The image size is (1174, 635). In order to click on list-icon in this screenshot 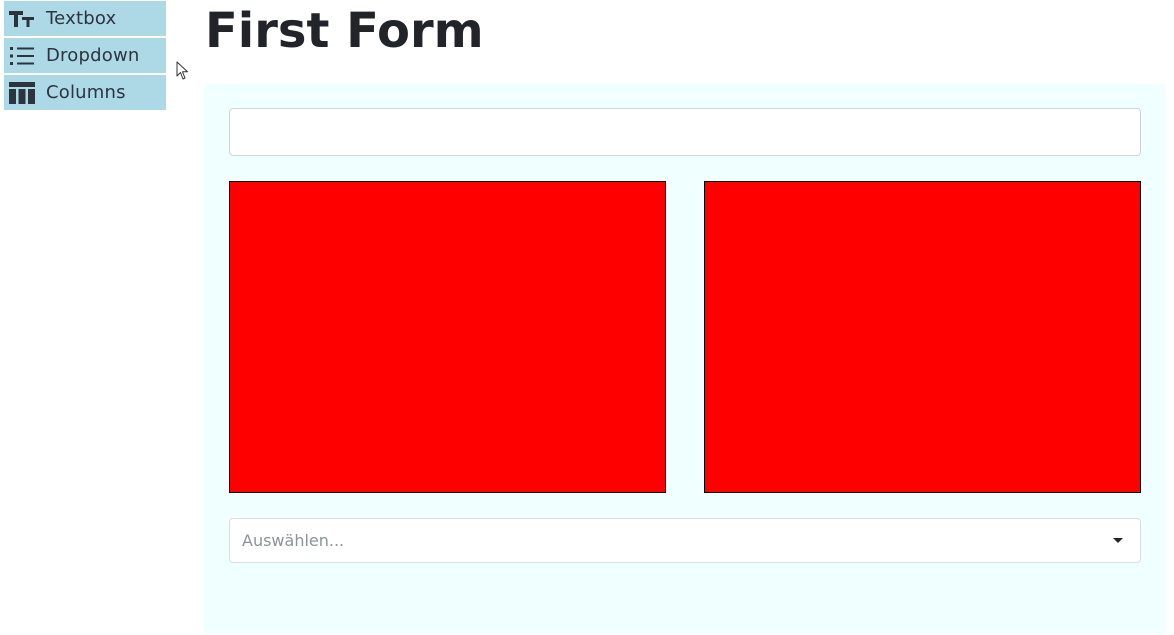, I will do `click(22, 56)`.